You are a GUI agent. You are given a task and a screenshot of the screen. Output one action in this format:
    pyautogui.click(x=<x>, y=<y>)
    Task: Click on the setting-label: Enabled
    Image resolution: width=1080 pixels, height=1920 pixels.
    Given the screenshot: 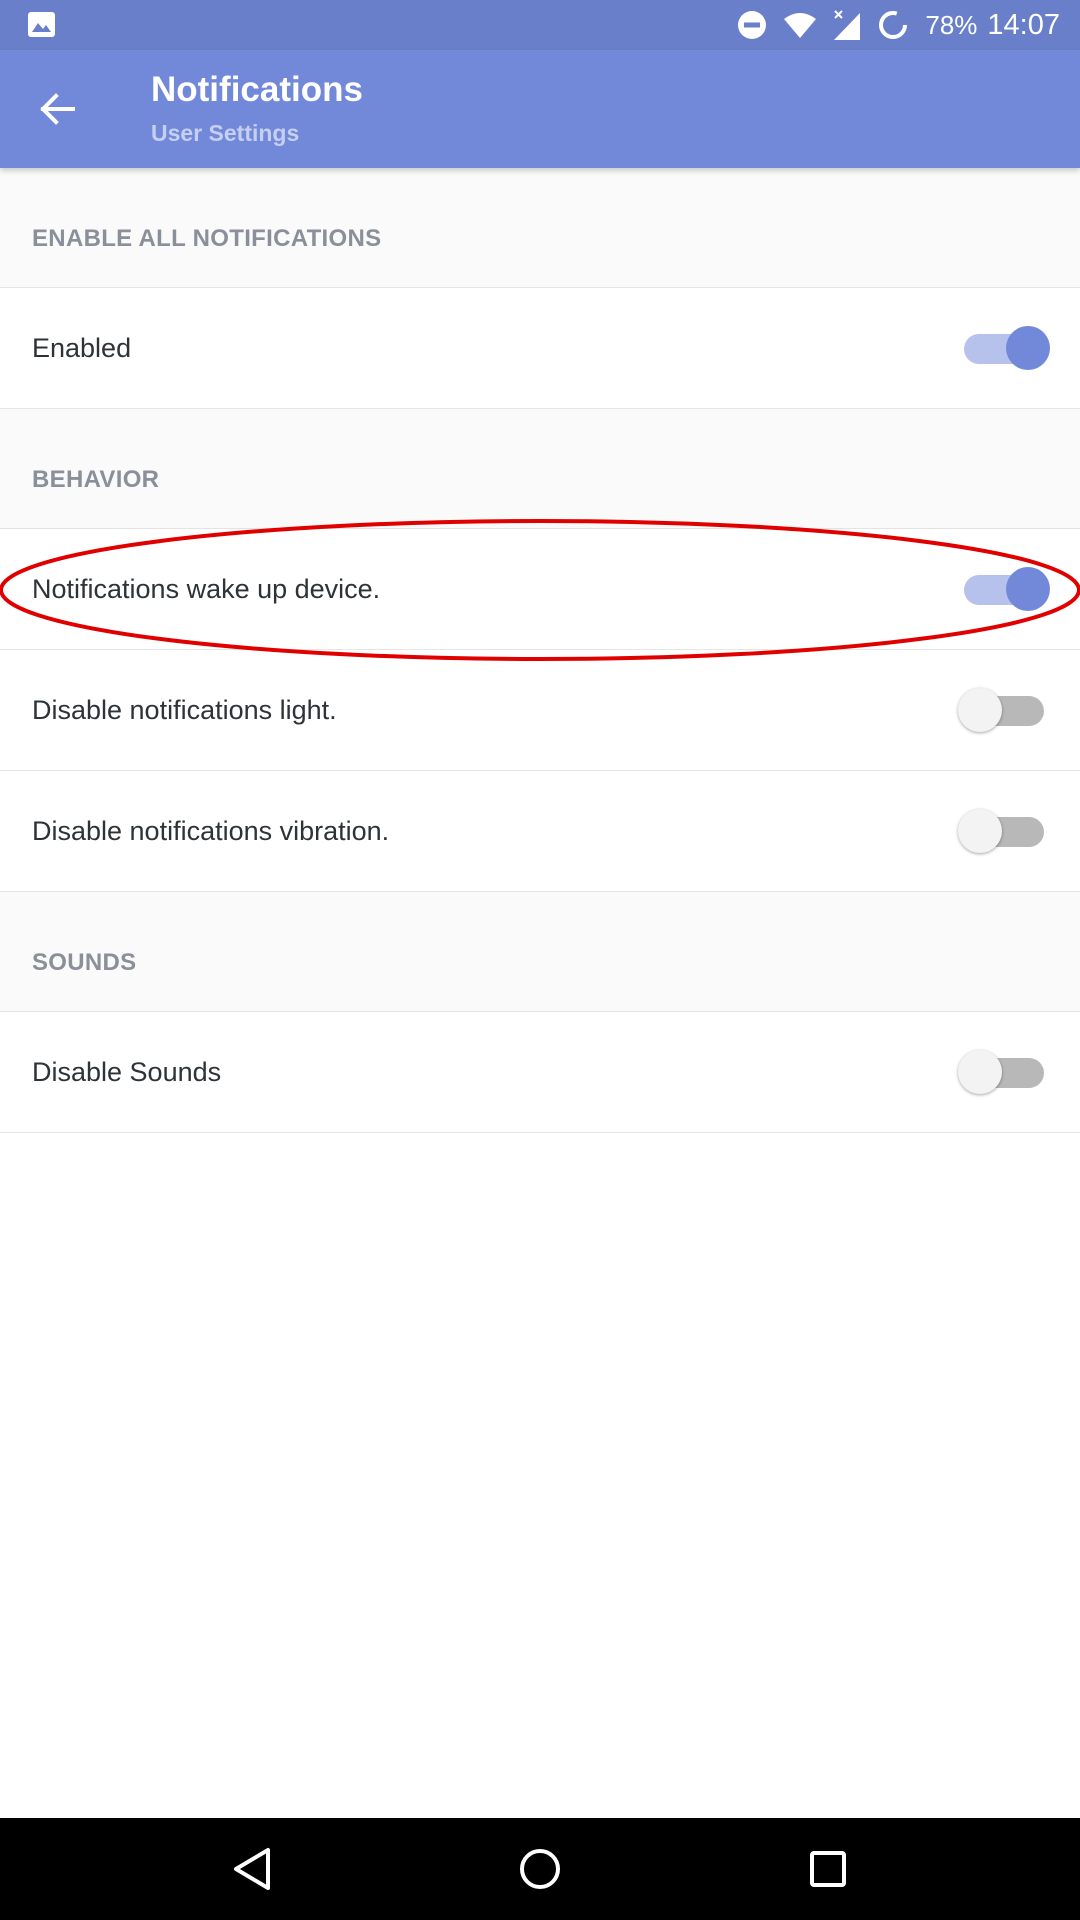 What is the action you would take?
    pyautogui.click(x=82, y=348)
    